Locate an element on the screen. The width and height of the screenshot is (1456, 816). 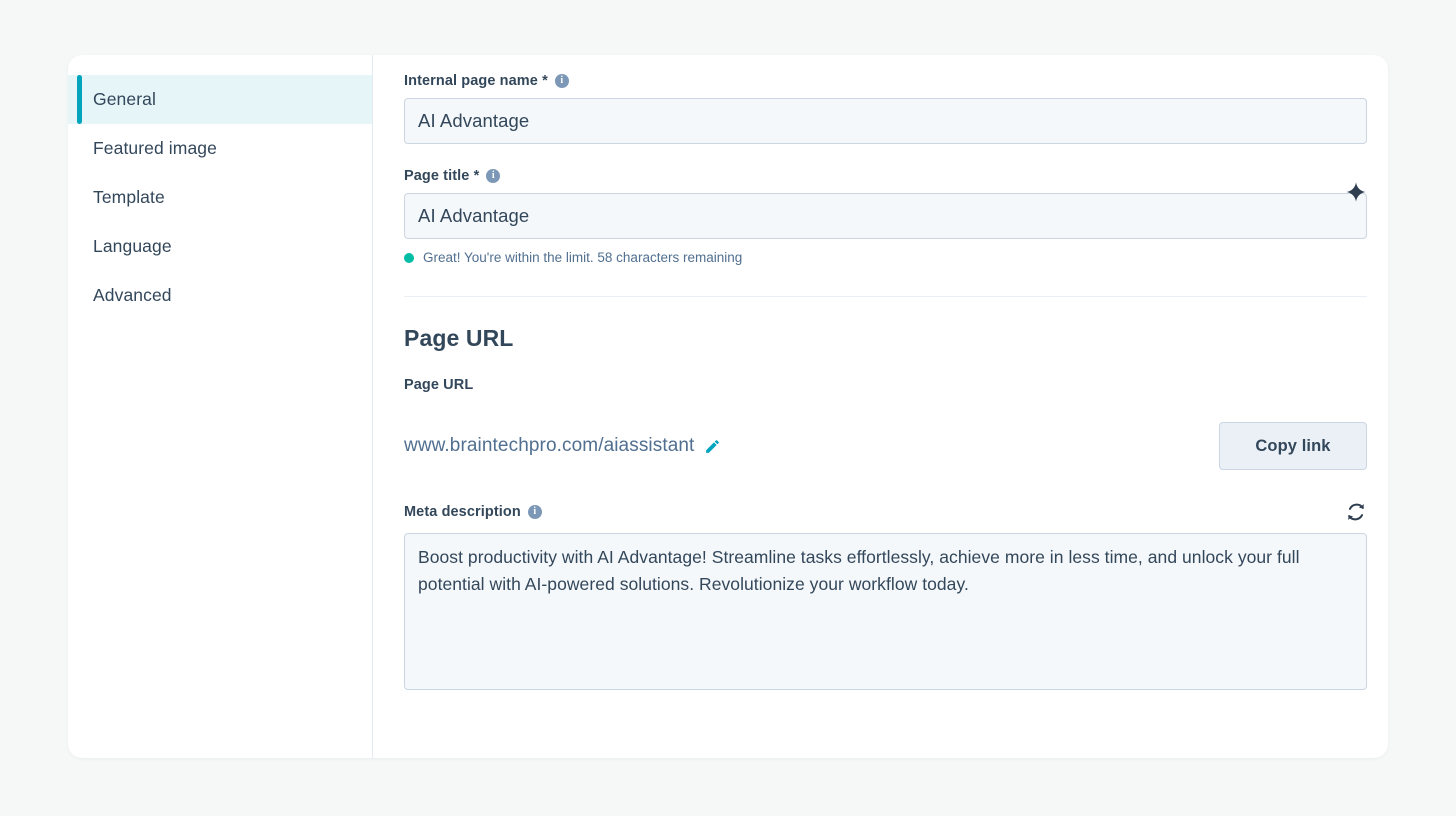
meta-description-label-text: Meta description is located at coordinates (462, 512).